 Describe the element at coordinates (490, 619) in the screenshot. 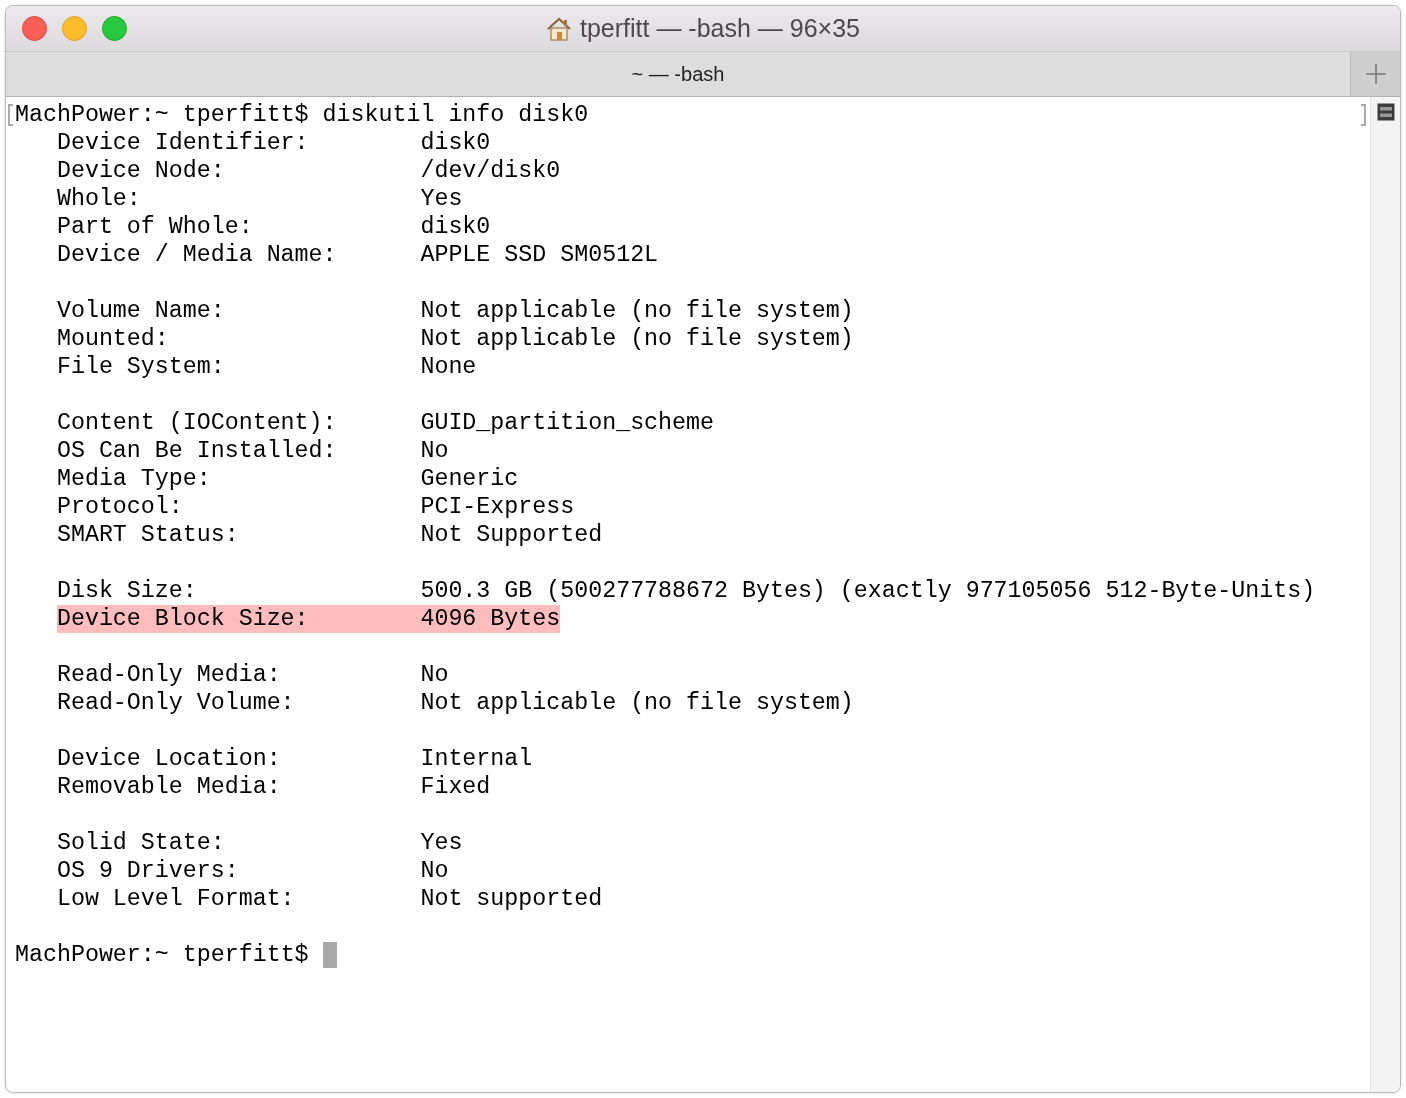

I see `field-value: 4096 Bytes` at that location.